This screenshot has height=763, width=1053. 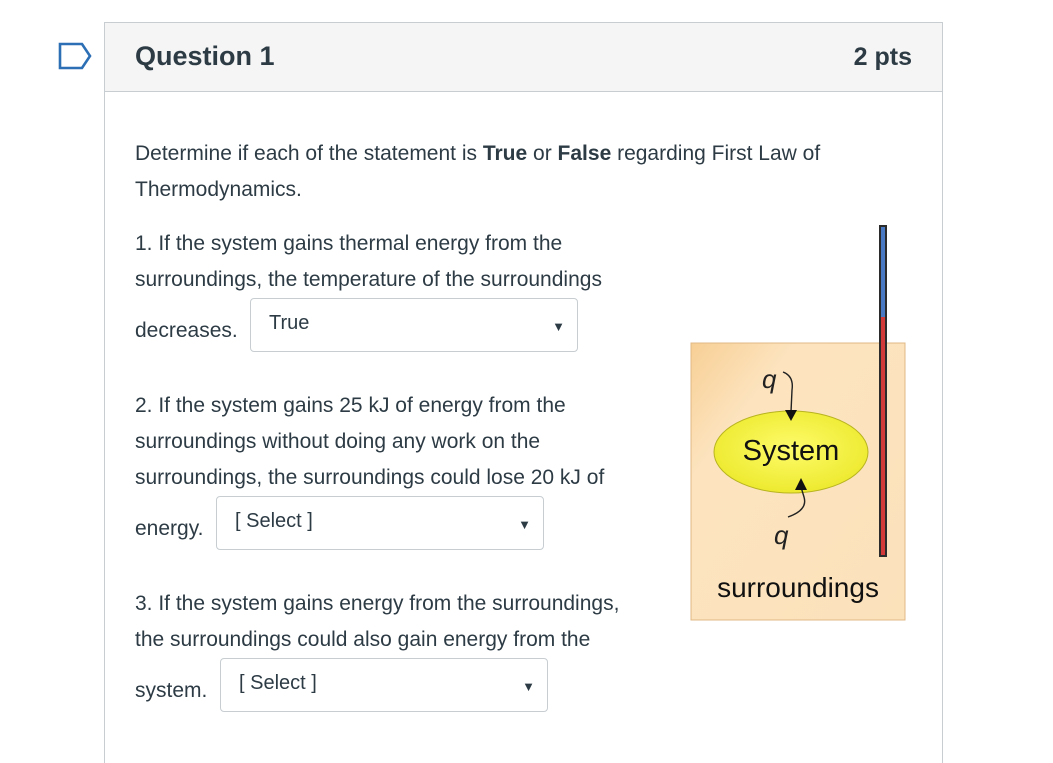 I want to click on thermometer-empty-column, so click(x=883, y=272).